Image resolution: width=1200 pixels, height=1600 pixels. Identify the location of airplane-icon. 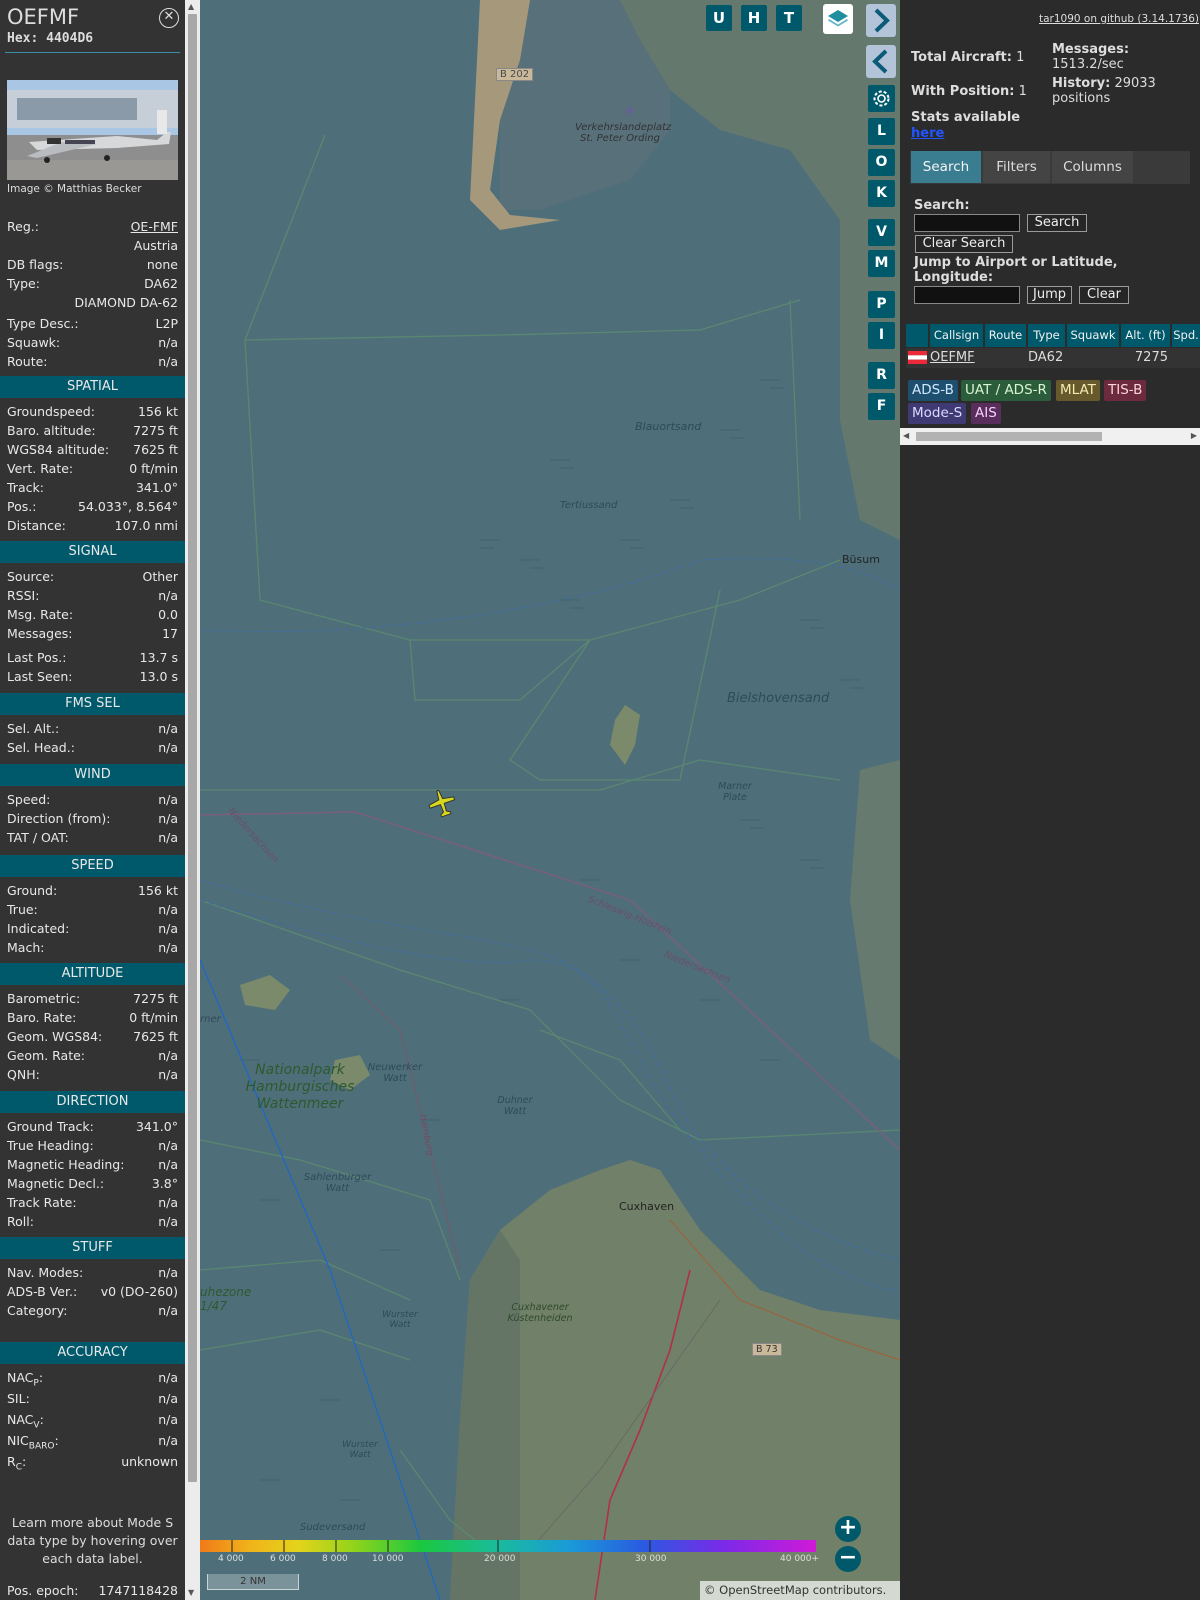
(442, 803).